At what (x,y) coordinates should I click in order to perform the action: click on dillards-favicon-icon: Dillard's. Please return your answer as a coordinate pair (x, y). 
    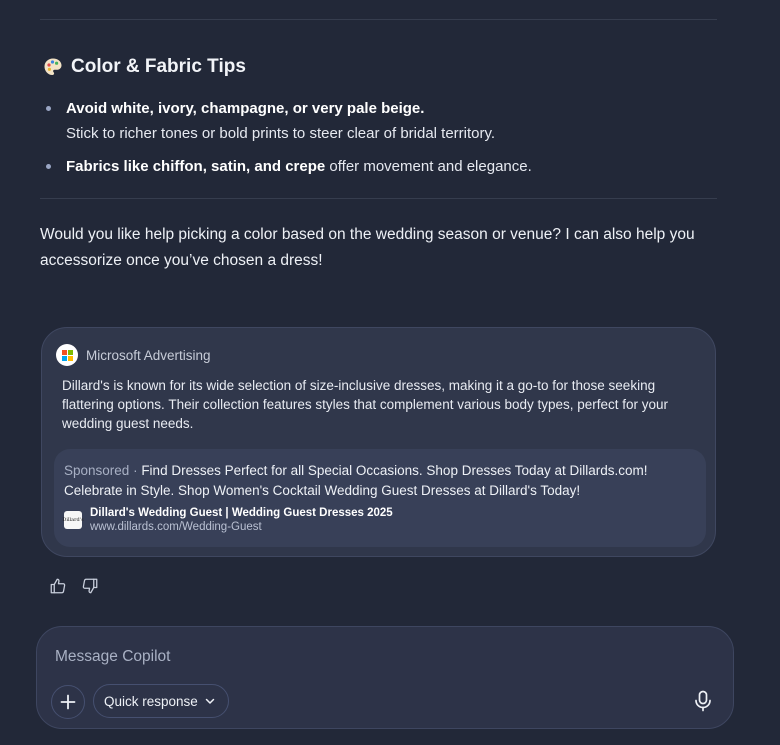
    Looking at the image, I should click on (73, 520).